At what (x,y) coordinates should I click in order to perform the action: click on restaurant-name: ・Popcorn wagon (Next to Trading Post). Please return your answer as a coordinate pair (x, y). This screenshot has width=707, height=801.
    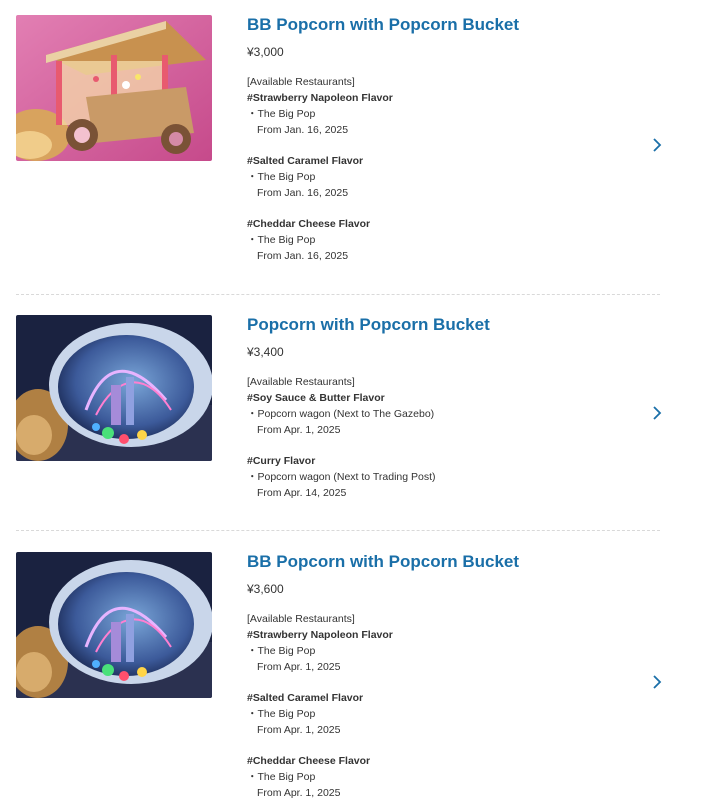
    Looking at the image, I should click on (341, 477).